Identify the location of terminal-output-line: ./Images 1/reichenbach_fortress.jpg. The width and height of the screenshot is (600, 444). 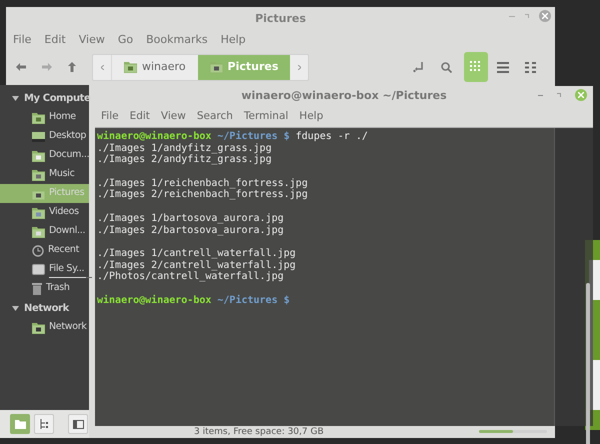
(202, 184).